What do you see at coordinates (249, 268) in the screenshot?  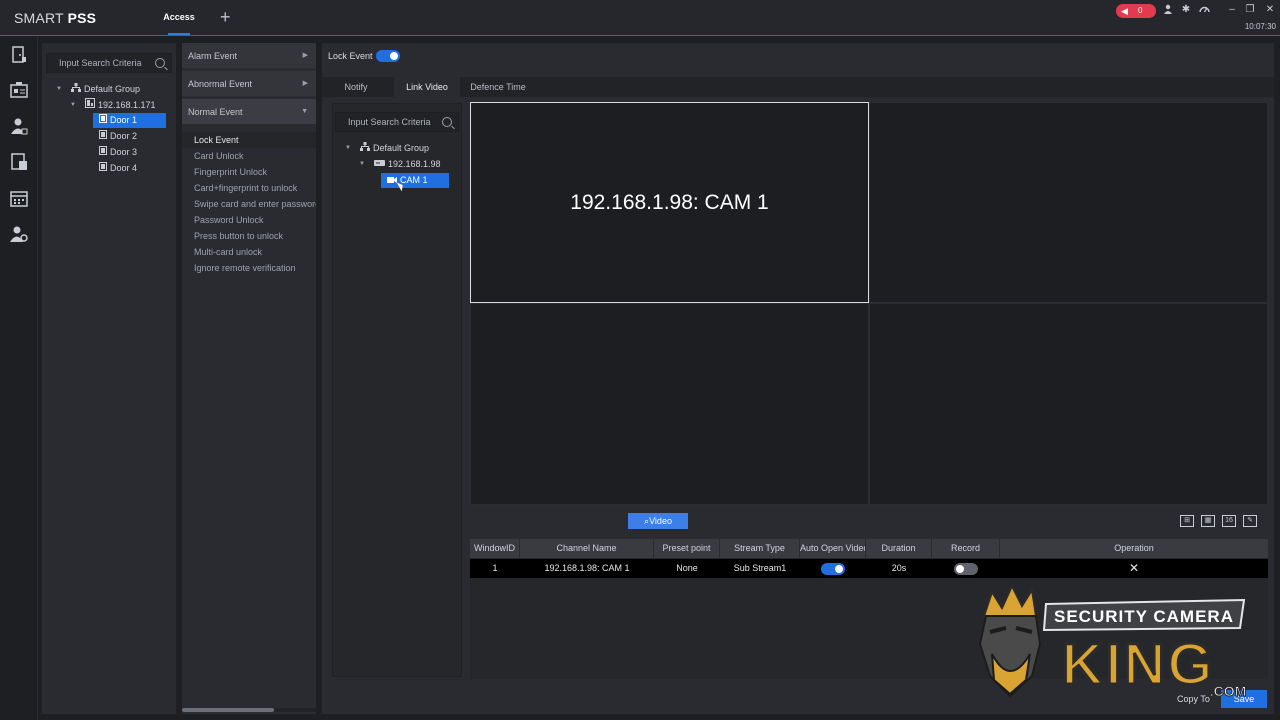 I see `event-item-ignore-remote: Ignore remote verification` at bounding box center [249, 268].